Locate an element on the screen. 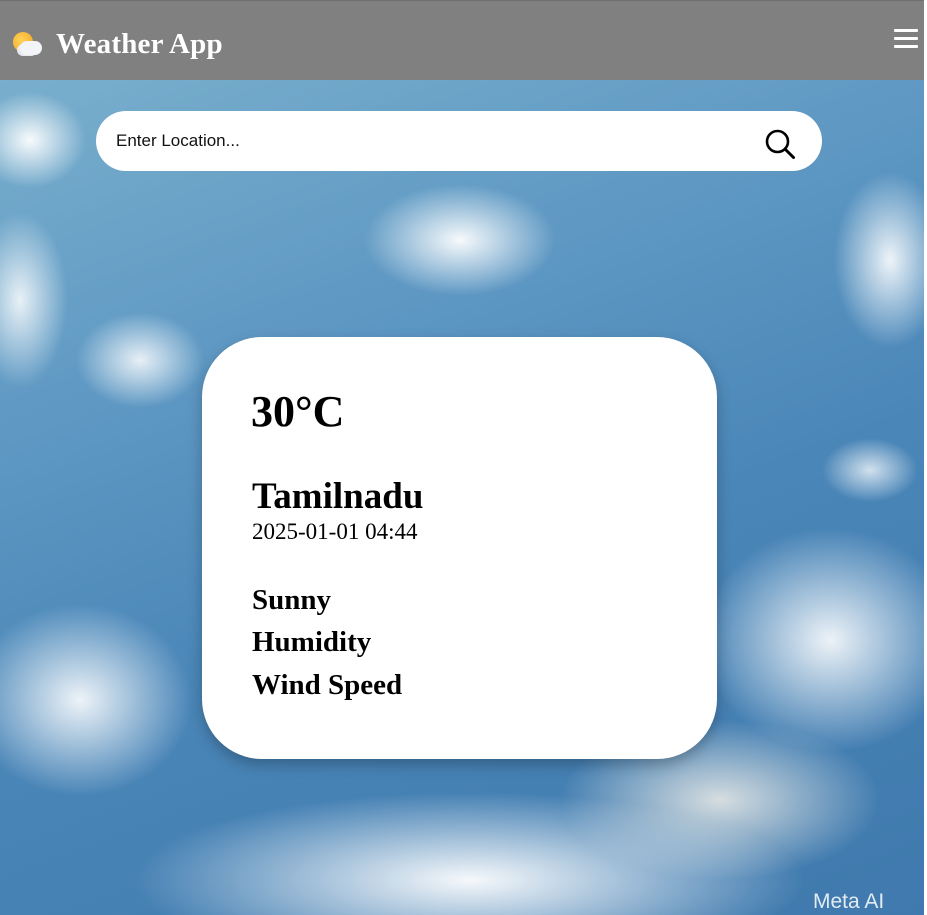 The width and height of the screenshot is (927, 915). hamburger-menu-icon is located at coordinates (906, 39).